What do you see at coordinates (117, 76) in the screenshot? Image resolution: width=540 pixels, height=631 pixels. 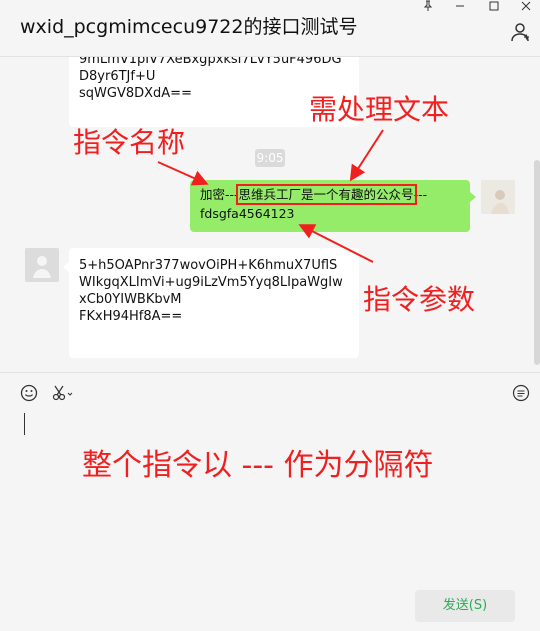 I see `message-line: D8yr6TJf+U` at bounding box center [117, 76].